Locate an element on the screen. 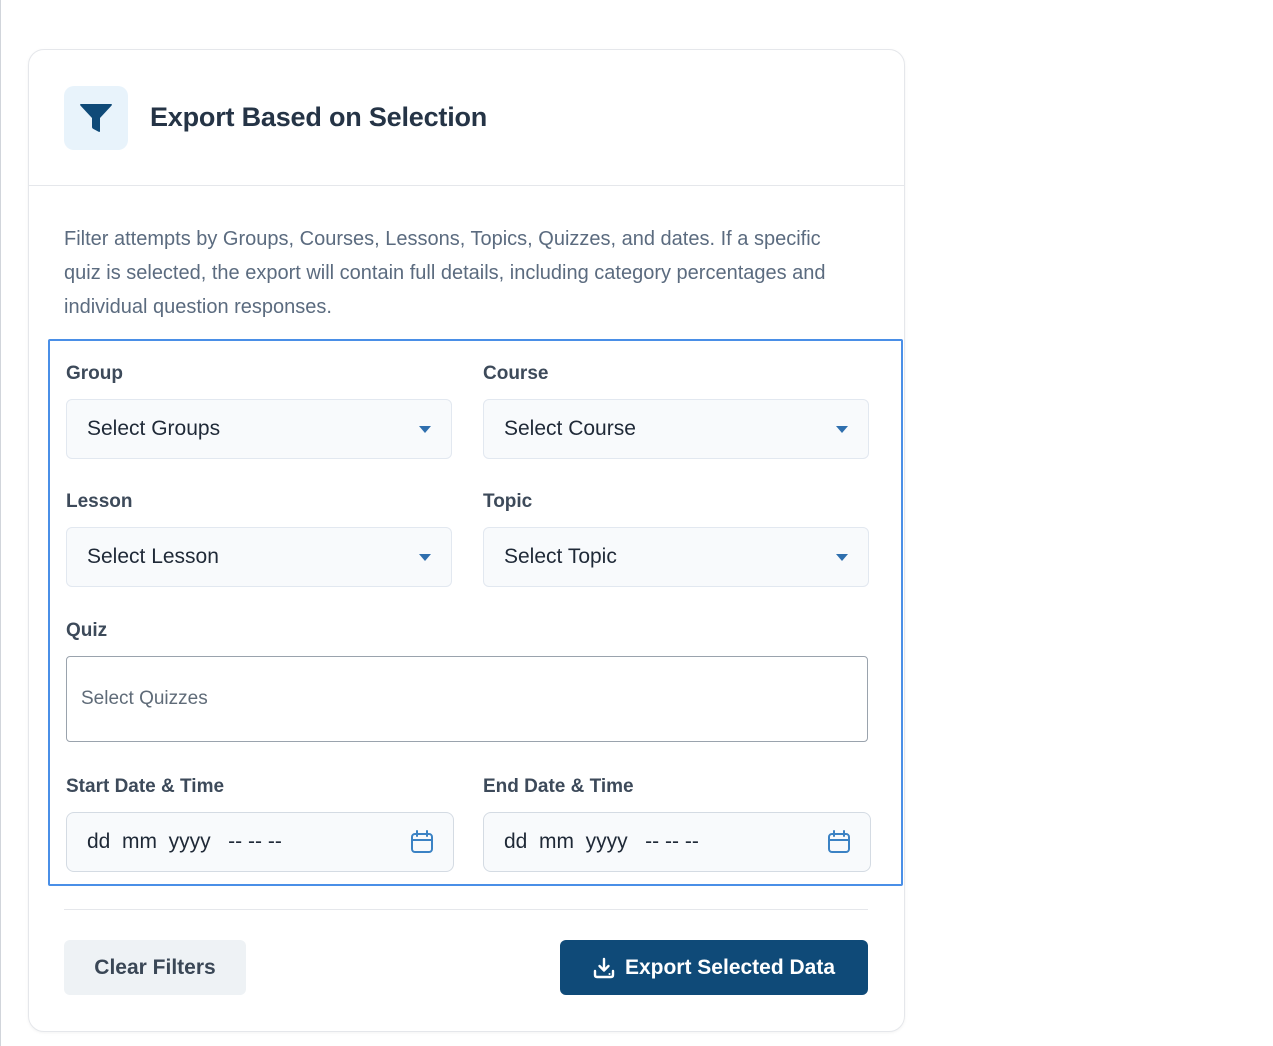  course-select-value: Select Course is located at coordinates (570, 428).